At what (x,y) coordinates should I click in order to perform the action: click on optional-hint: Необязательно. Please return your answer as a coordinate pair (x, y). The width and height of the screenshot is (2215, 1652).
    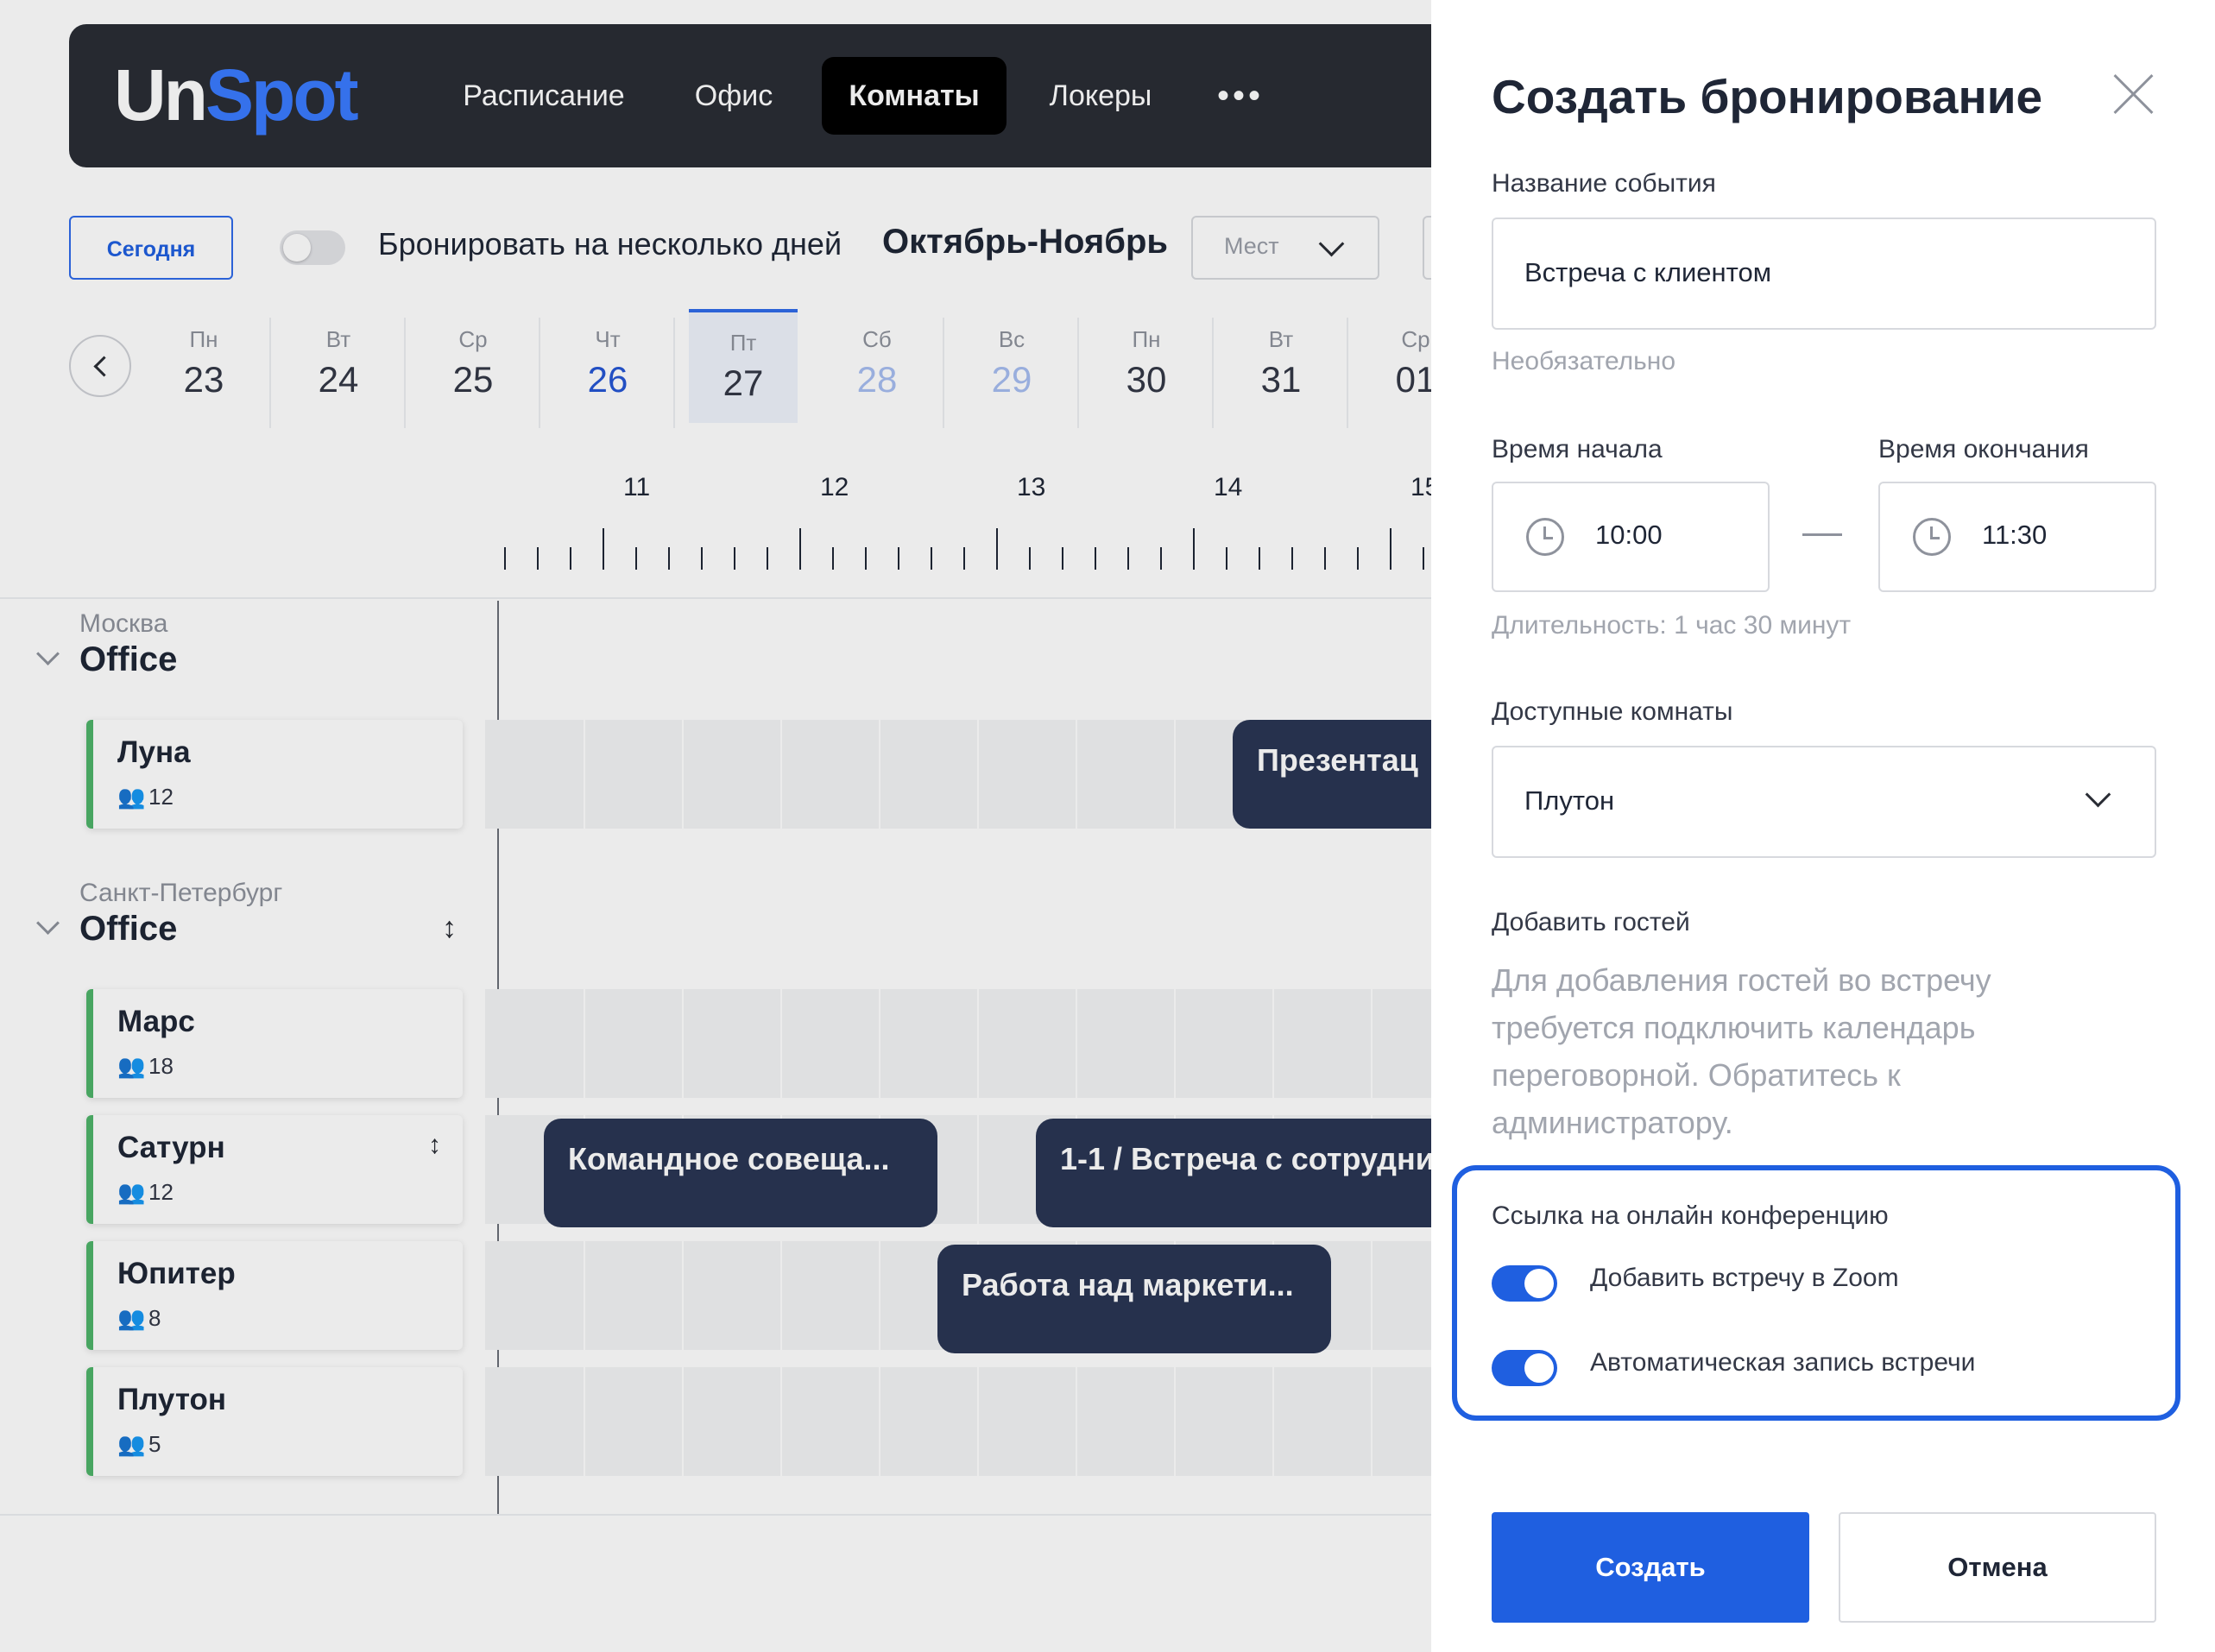
    Looking at the image, I should click on (1584, 361).